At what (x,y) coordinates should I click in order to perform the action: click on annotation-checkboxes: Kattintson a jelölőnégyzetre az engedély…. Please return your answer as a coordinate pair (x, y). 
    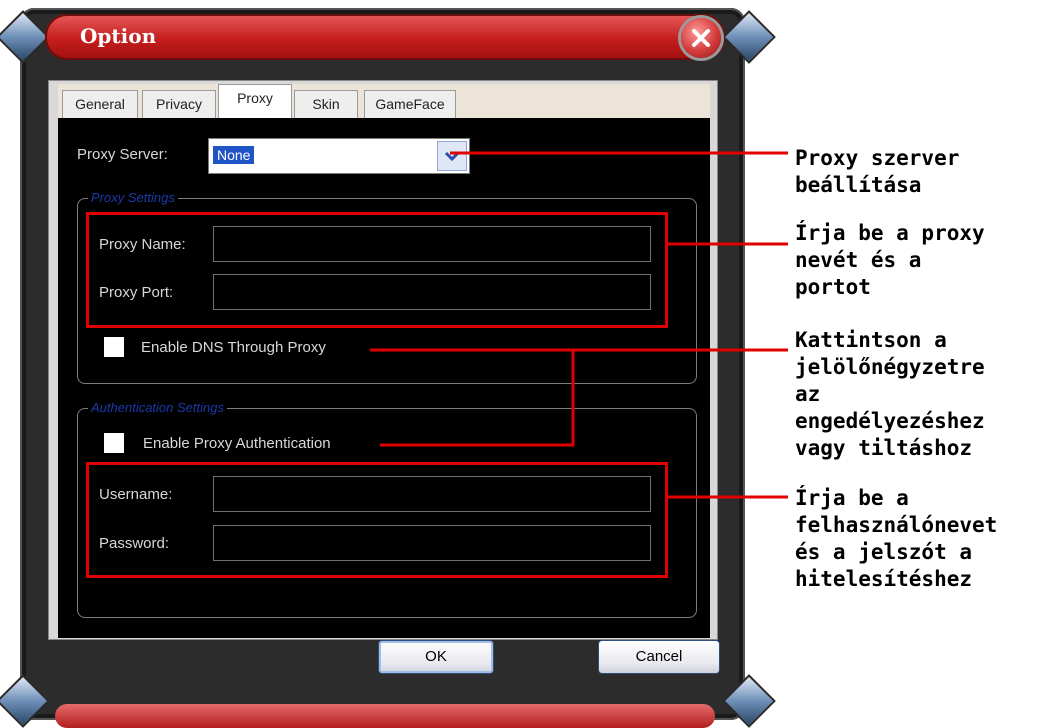
    Looking at the image, I should click on (890, 394).